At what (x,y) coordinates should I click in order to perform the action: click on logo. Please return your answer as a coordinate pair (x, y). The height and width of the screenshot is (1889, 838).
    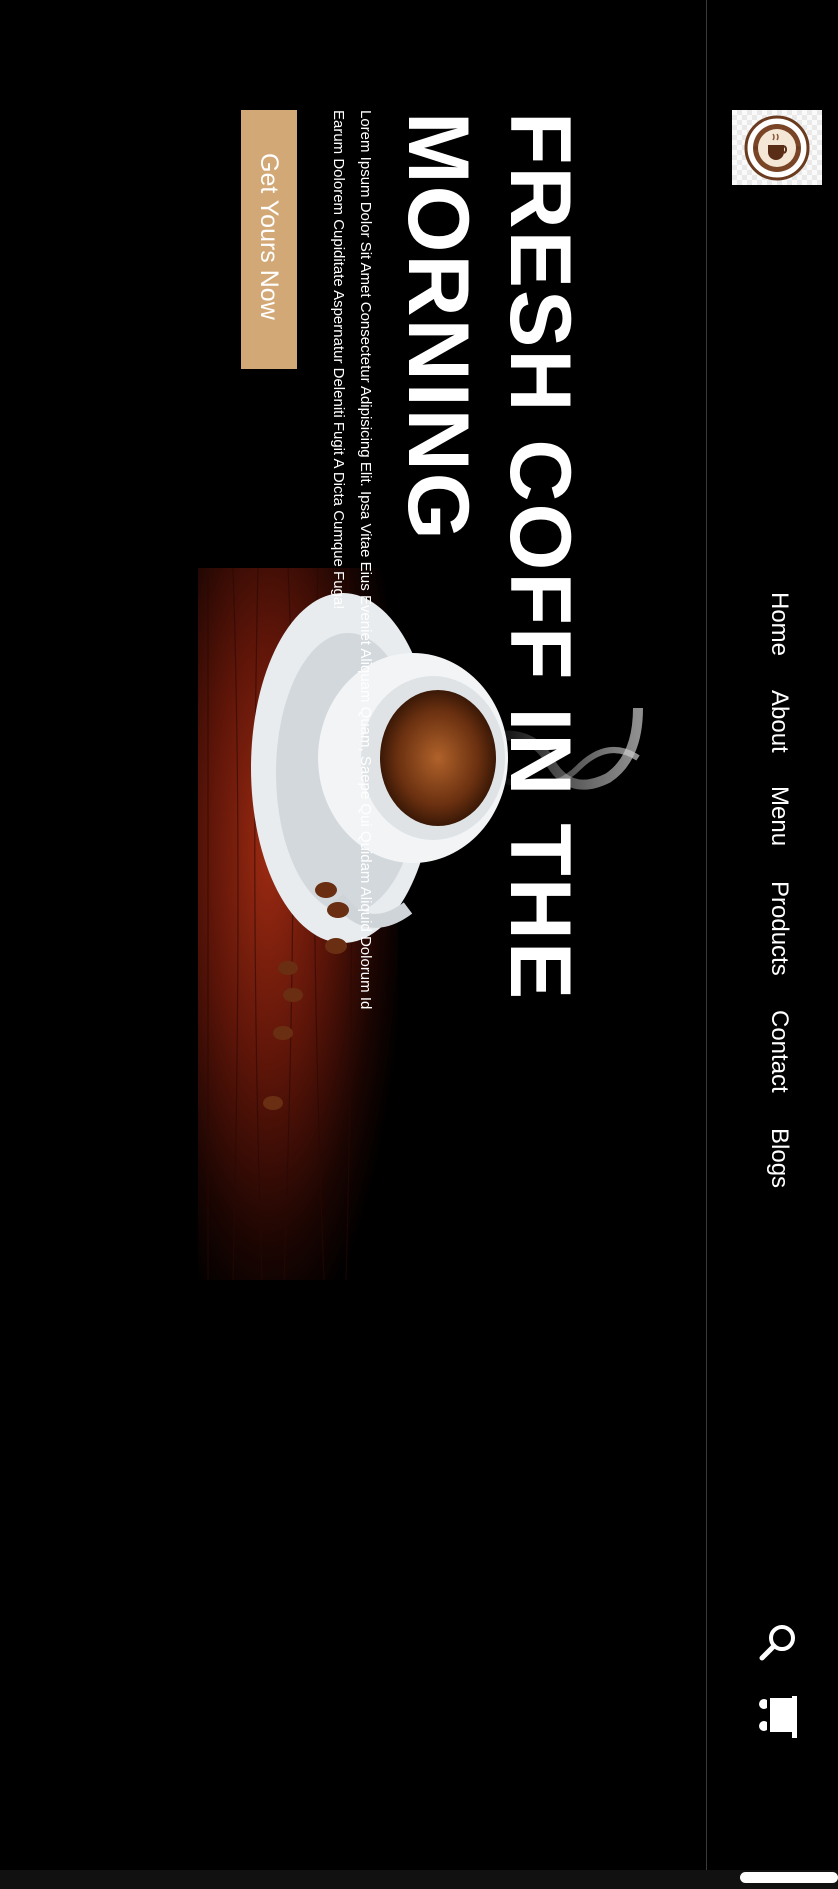
    Looking at the image, I should click on (777, 147).